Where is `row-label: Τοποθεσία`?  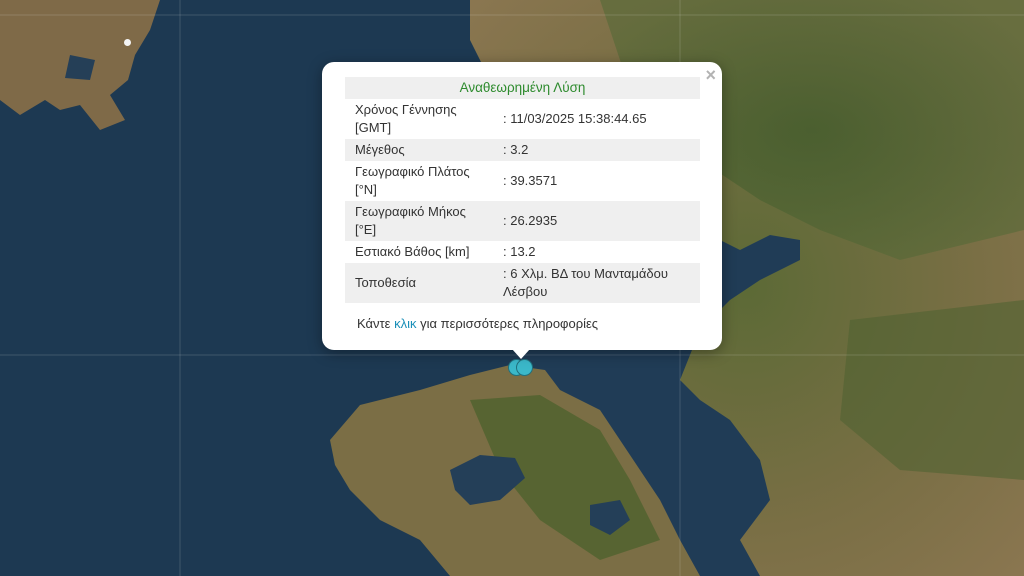
row-label: Τοποθεσία is located at coordinates (419, 283).